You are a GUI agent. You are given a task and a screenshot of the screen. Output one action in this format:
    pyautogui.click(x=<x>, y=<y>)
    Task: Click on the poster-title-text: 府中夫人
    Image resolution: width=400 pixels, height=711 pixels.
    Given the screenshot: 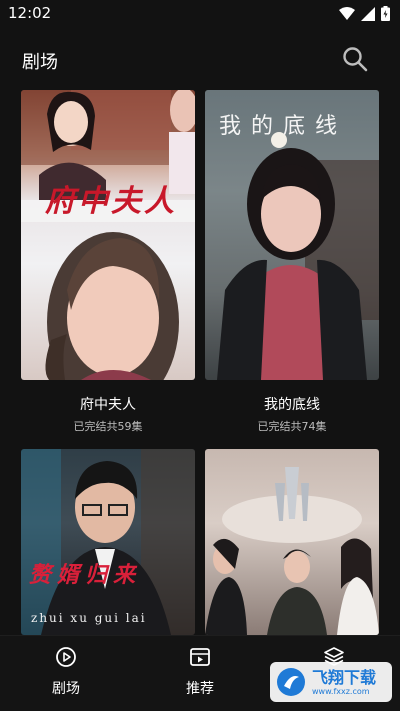 What is the action you would take?
    pyautogui.click(x=111, y=201)
    